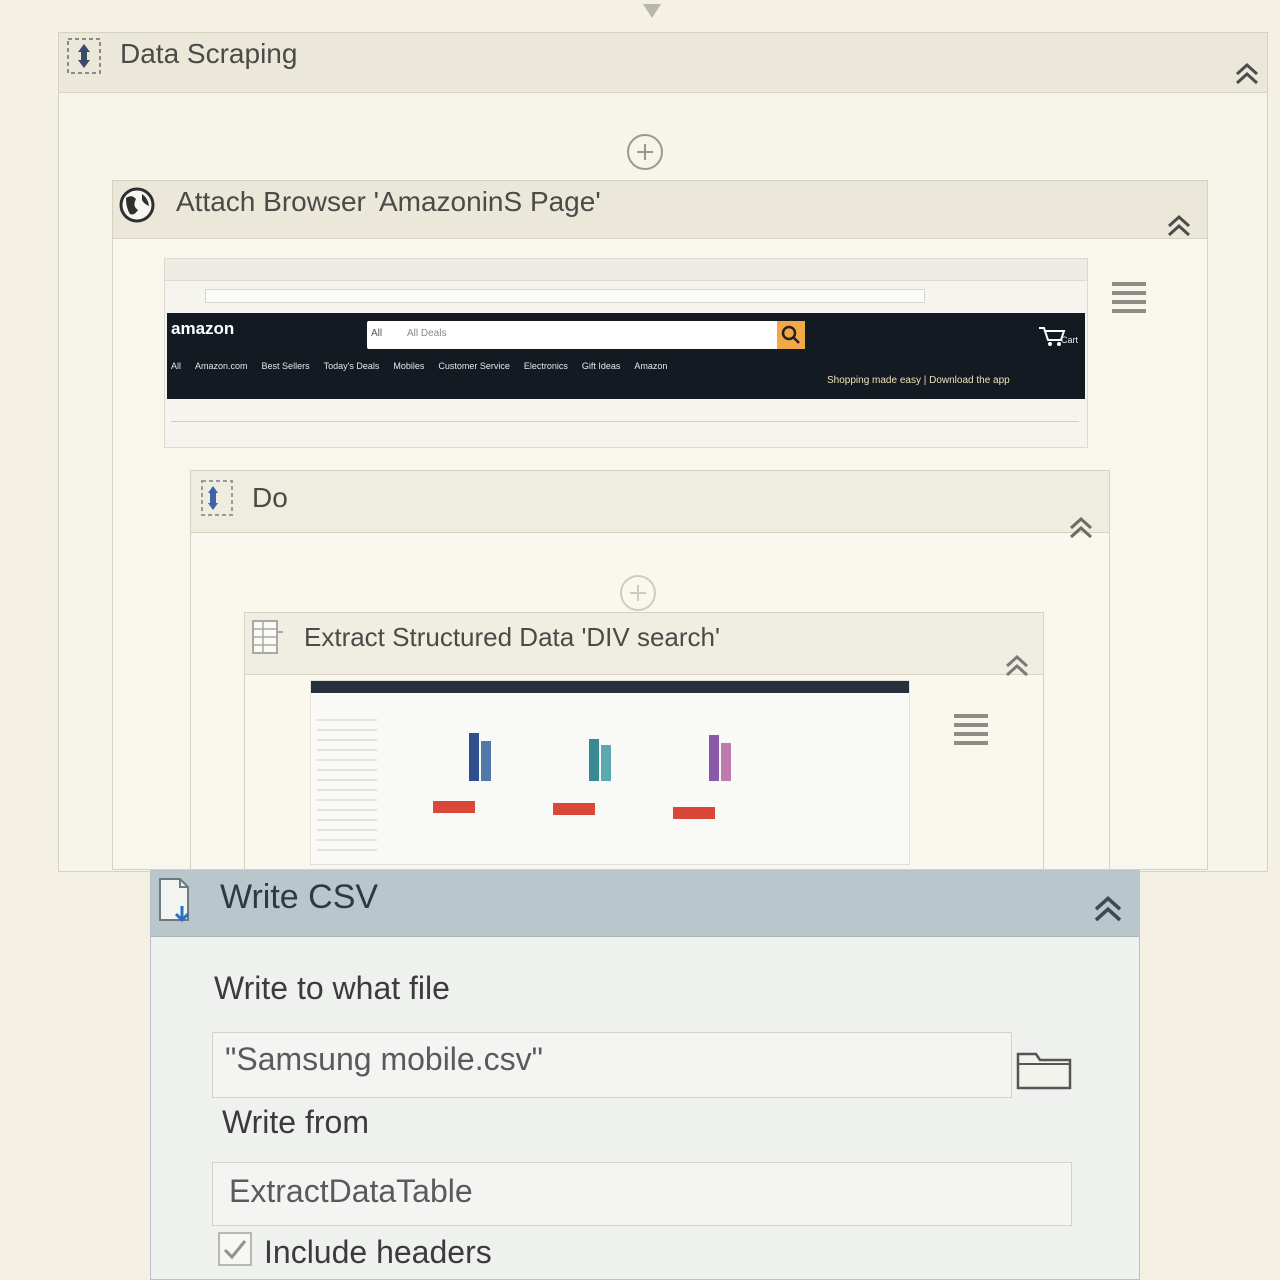  Describe the element at coordinates (351, 1191) in the screenshot. I see `write-from-value: ExtractDataTable` at that location.